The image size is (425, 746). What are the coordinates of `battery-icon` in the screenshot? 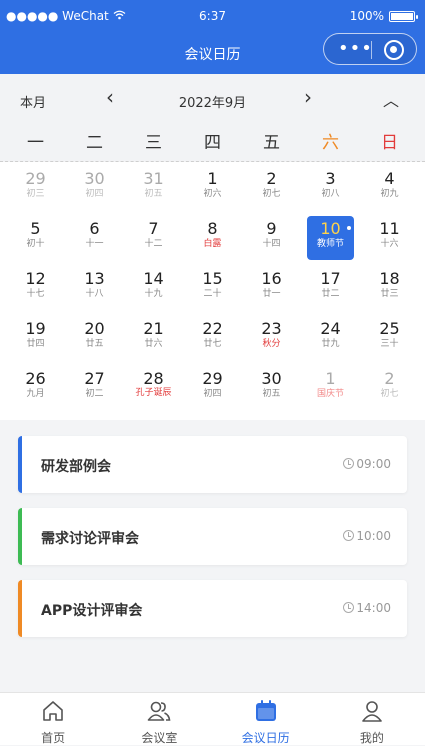 It's located at (403, 16).